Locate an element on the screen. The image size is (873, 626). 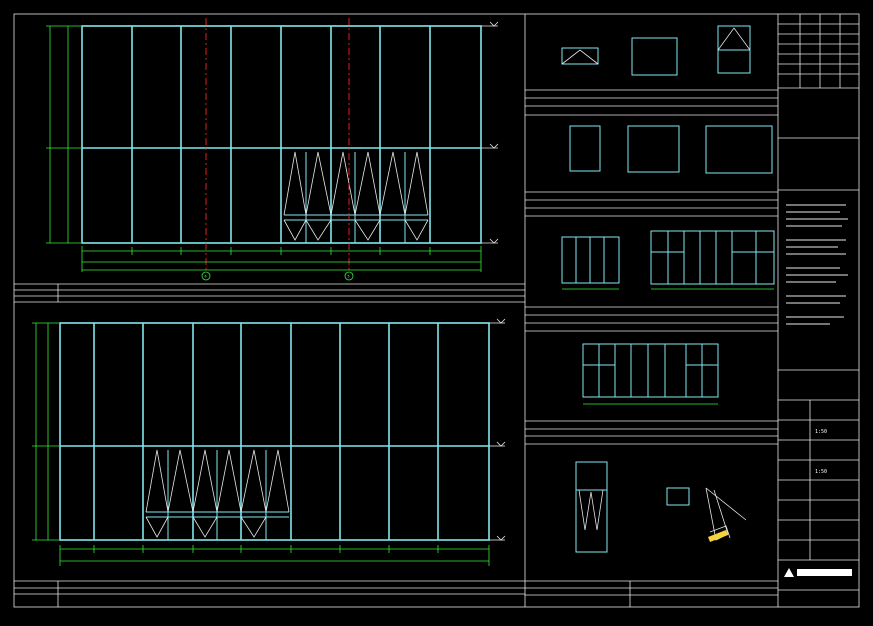
title-block: 1:50 1:50 is located at coordinates (818, 302).